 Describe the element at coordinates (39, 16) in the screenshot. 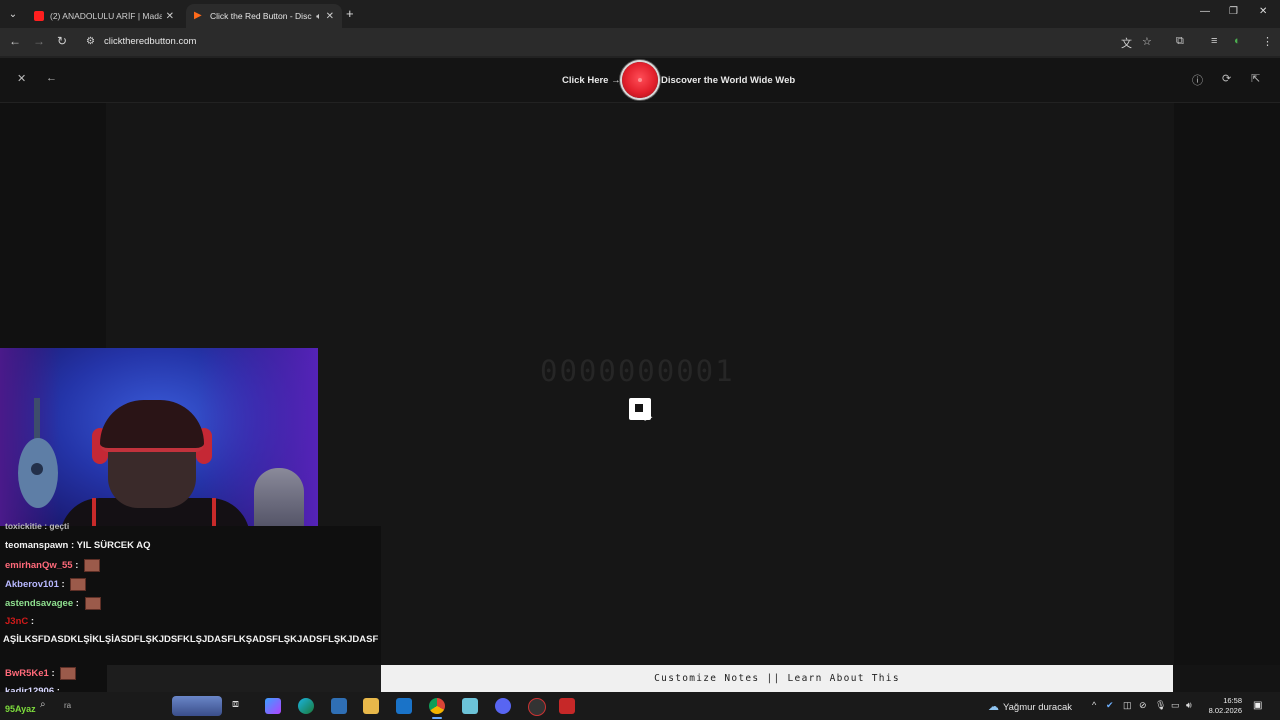

I see `youtube-favicon-icon` at that location.